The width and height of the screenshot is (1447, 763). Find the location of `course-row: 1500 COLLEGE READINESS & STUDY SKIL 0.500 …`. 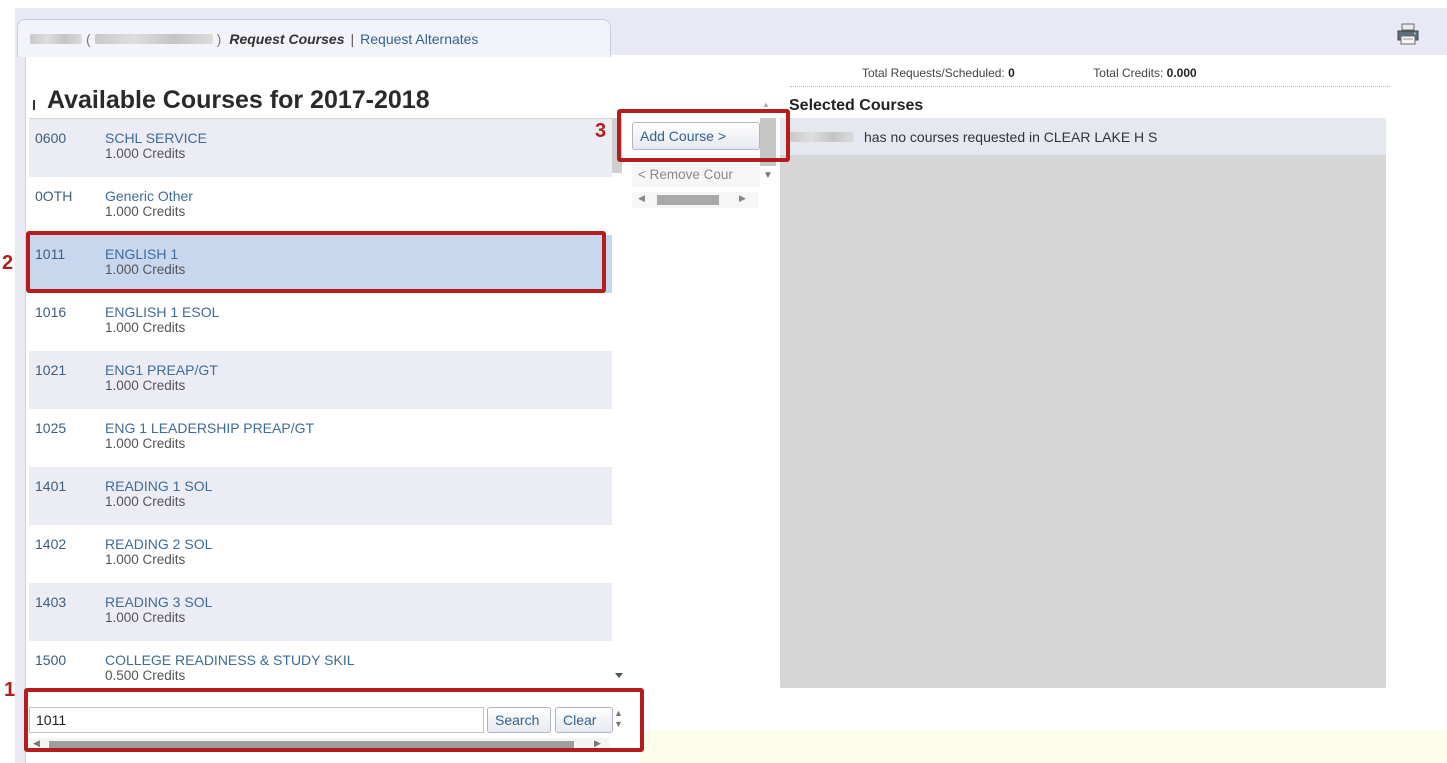

course-row: 1500 COLLEGE READINESS & STUDY SKIL 0.500 … is located at coordinates (320, 664).